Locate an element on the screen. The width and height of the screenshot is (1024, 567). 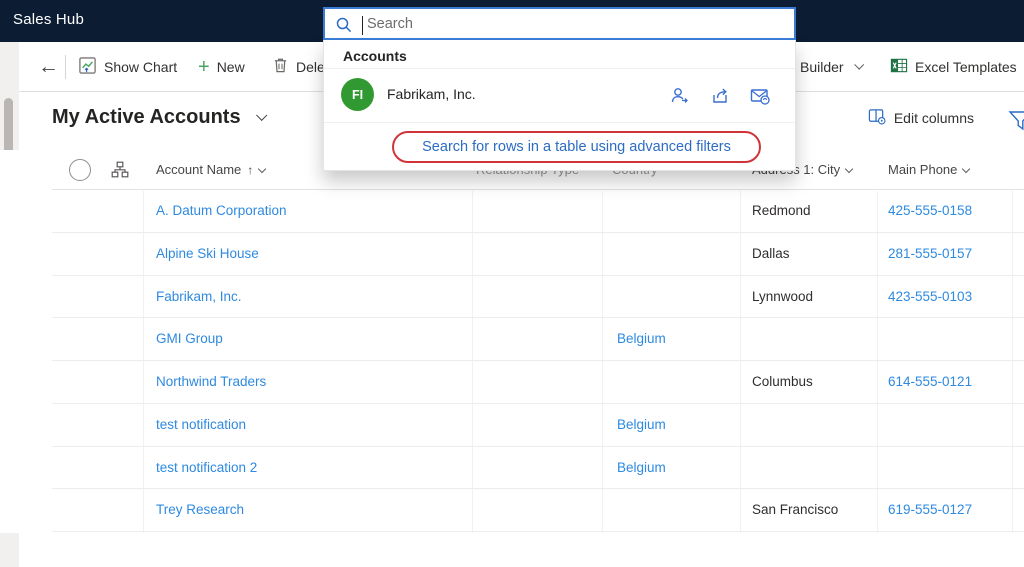
table-row: test notification Belgium is located at coordinates (512, 425).